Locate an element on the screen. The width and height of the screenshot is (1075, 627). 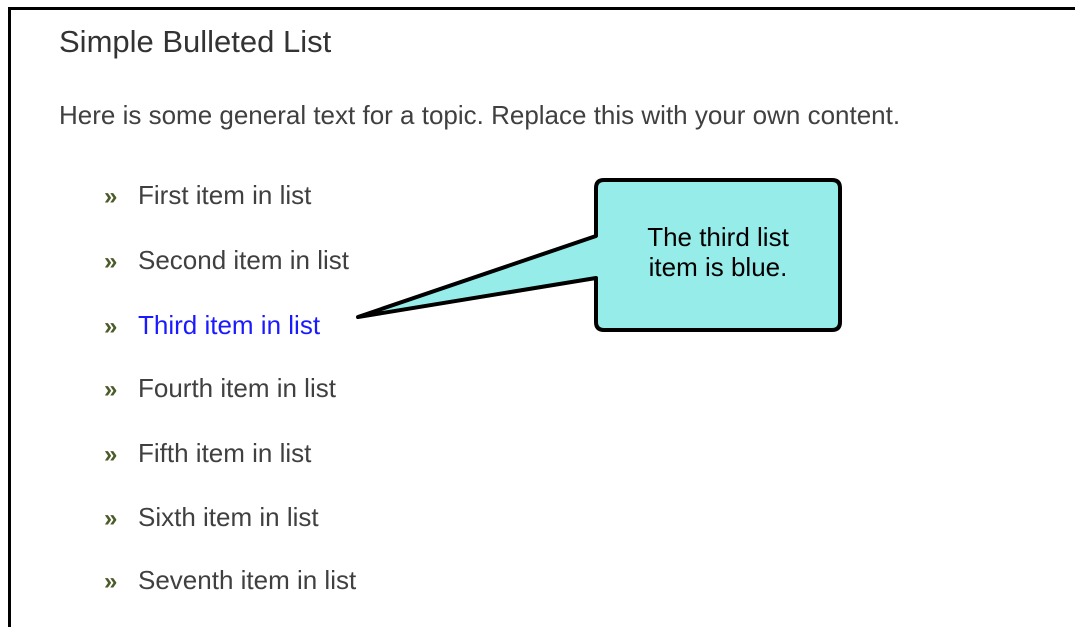
list-item-label: Fourth item in list is located at coordinates (237, 388).